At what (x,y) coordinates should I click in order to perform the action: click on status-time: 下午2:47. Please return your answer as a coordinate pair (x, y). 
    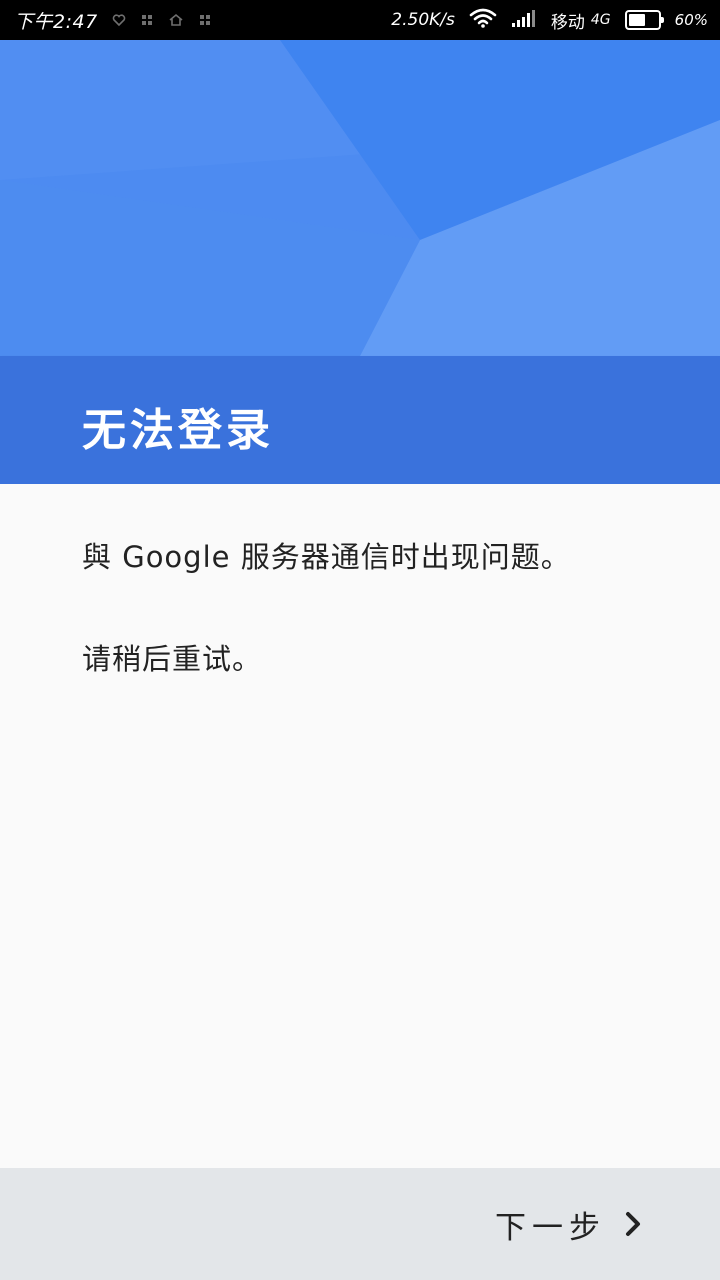
    Looking at the image, I should click on (56, 21).